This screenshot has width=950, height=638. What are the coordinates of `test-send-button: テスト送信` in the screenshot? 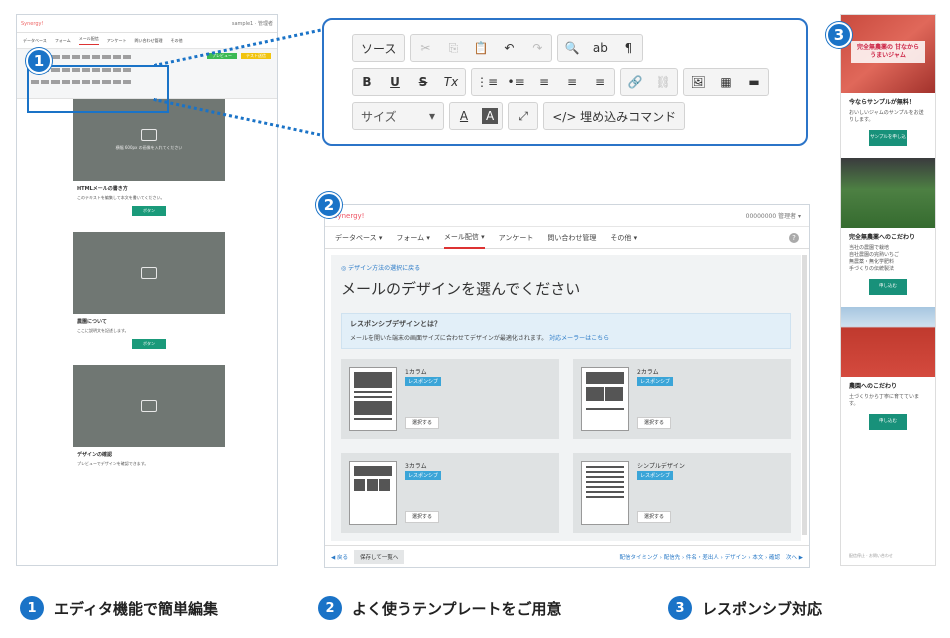 It's located at (256, 56).